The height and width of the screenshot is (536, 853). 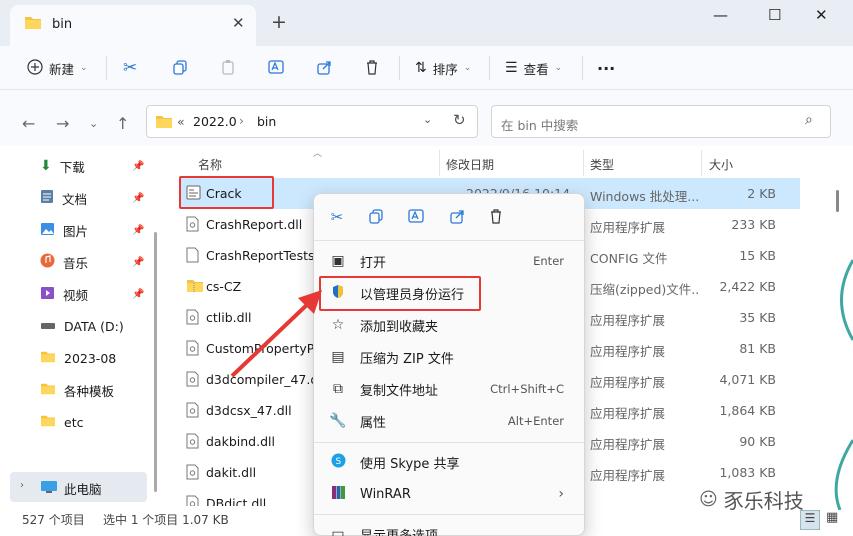 I want to click on annotation-arrow, so click(x=276, y=334).